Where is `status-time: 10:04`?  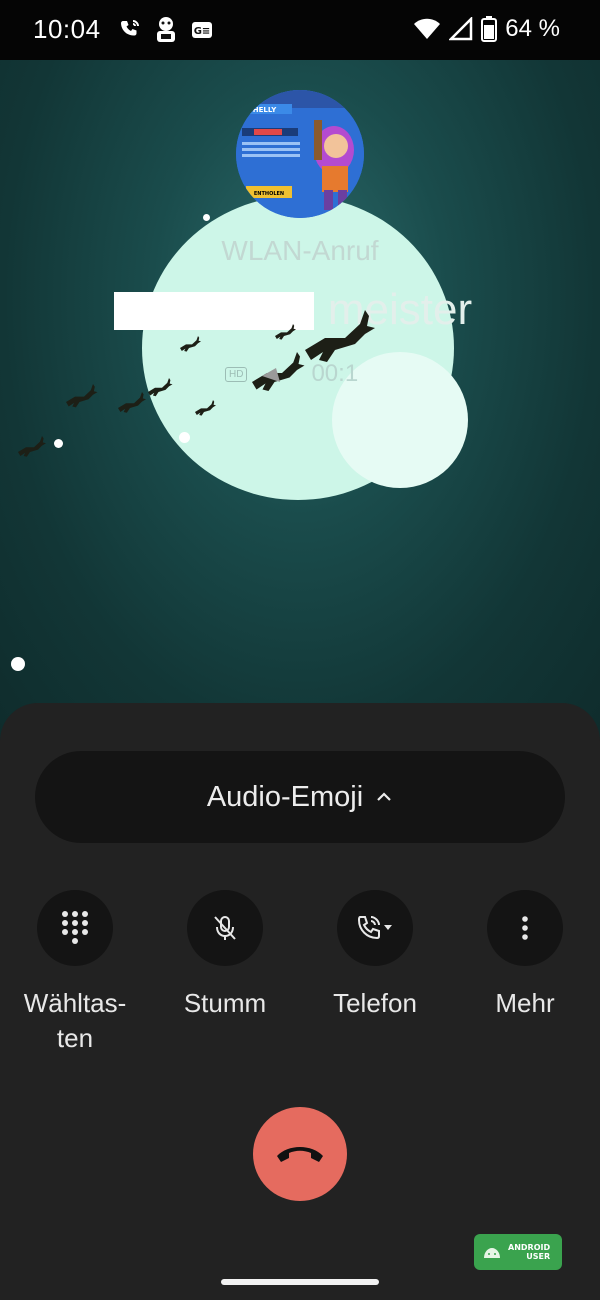
status-time: 10:04 is located at coordinates (67, 29).